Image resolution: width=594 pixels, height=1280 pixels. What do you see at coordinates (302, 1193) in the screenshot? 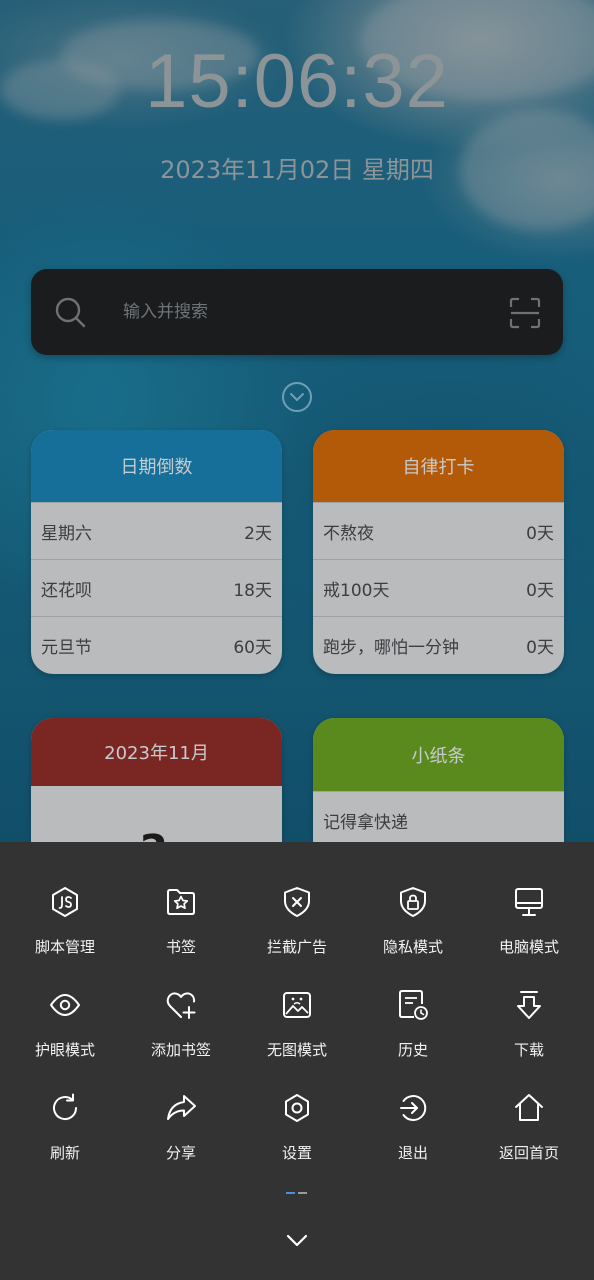
I see `page-indicator-inactive` at bounding box center [302, 1193].